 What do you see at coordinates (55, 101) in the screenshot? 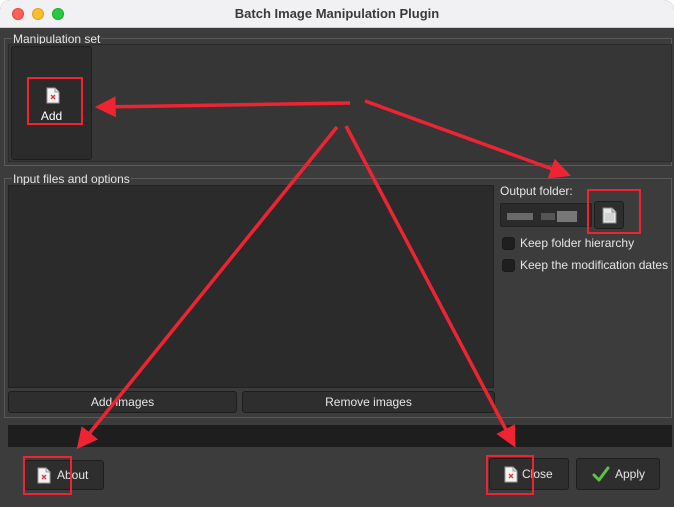
I see `annotation-box-add` at bounding box center [55, 101].